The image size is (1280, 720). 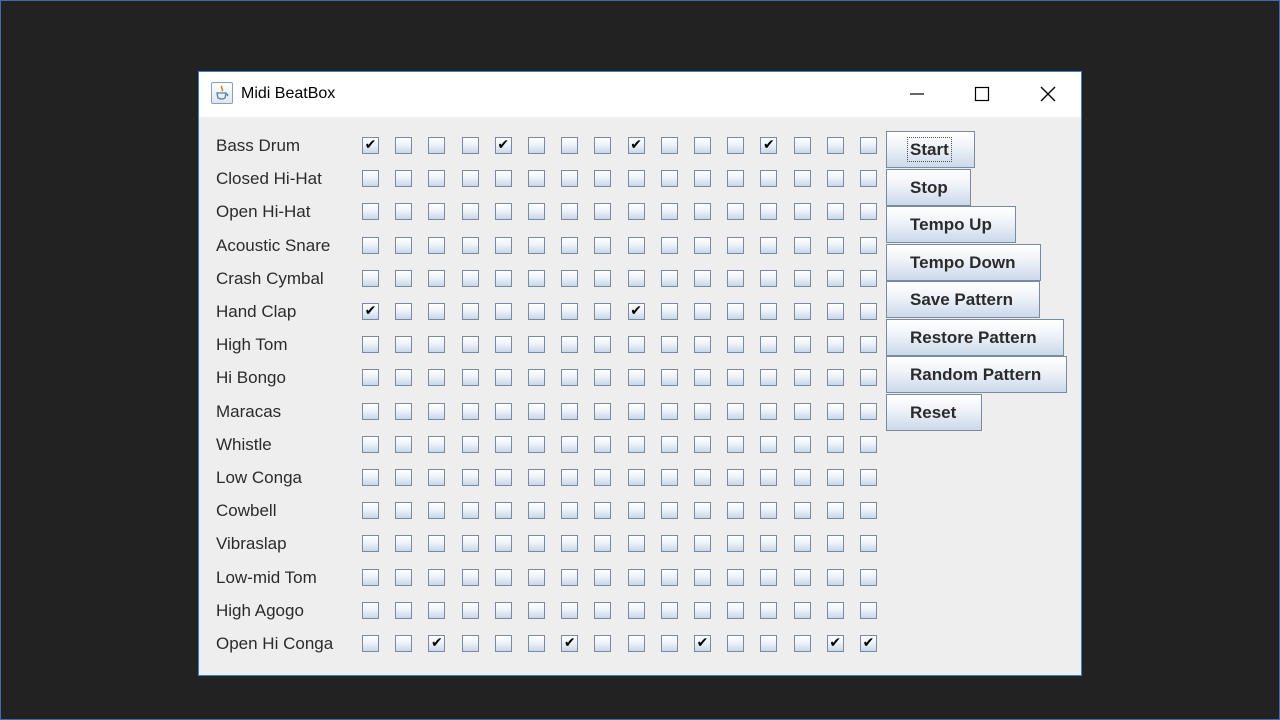 What do you see at coordinates (963, 299) in the screenshot?
I see `save-pattern-button: Save Pattern` at bounding box center [963, 299].